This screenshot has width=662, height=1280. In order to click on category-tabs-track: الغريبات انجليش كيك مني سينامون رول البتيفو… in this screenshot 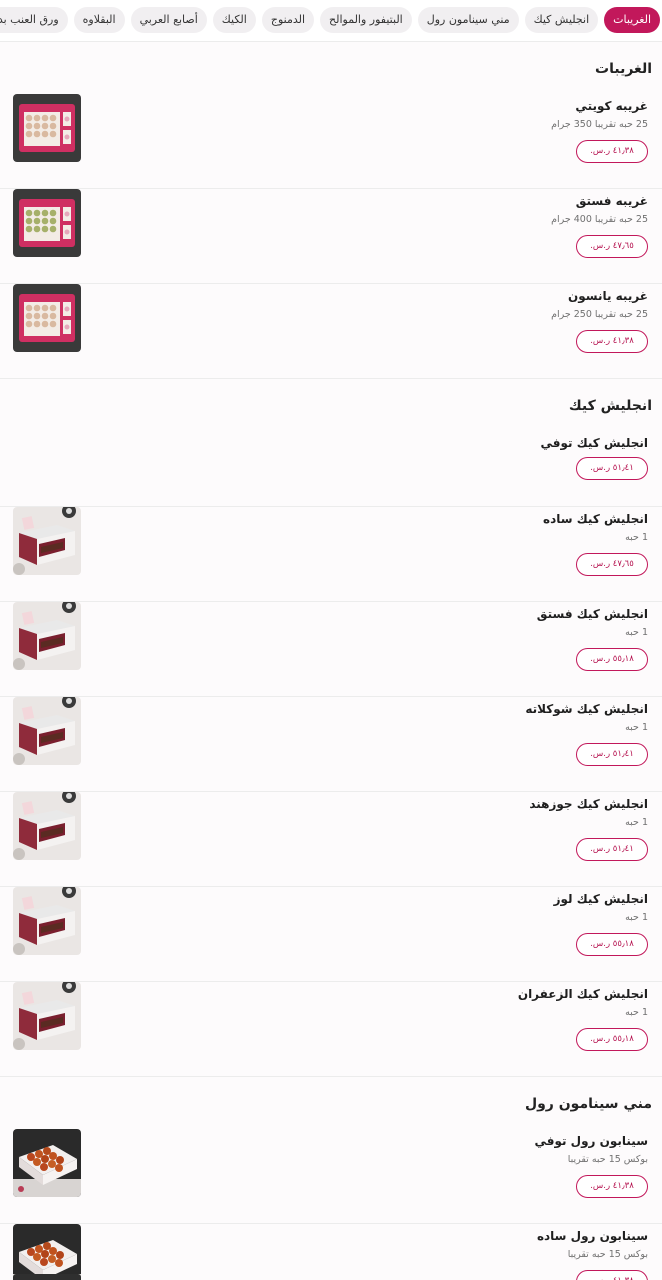, I will do `click(330, 20)`.